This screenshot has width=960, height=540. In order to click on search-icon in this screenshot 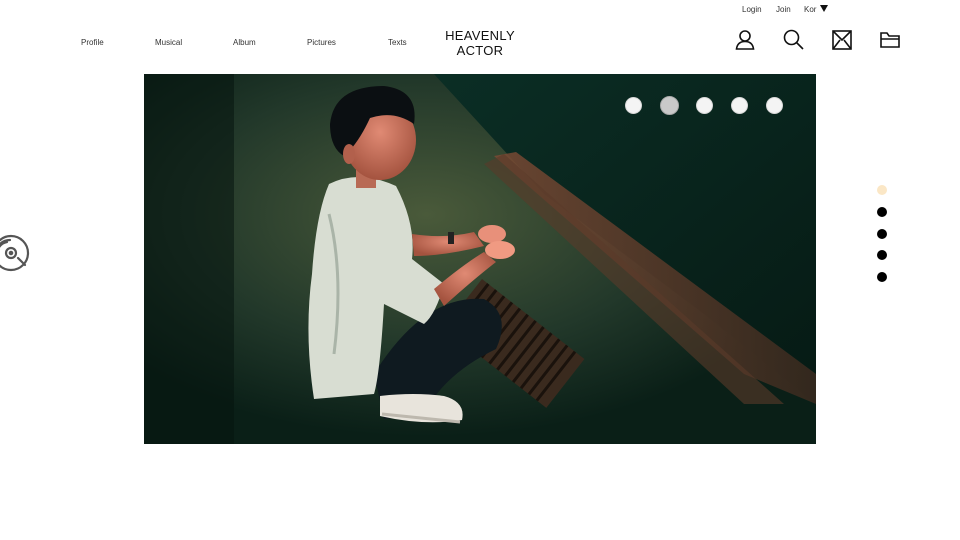, I will do `click(794, 40)`.